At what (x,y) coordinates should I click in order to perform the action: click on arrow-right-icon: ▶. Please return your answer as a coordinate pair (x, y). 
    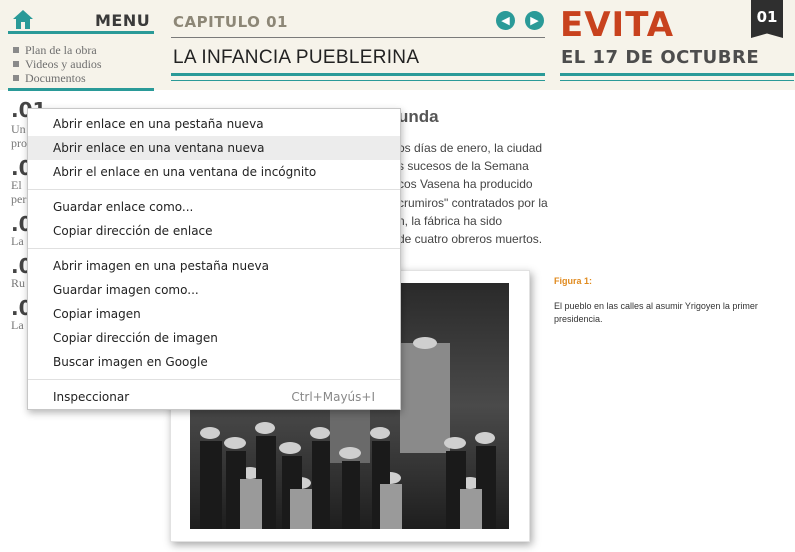
    Looking at the image, I should click on (534, 20).